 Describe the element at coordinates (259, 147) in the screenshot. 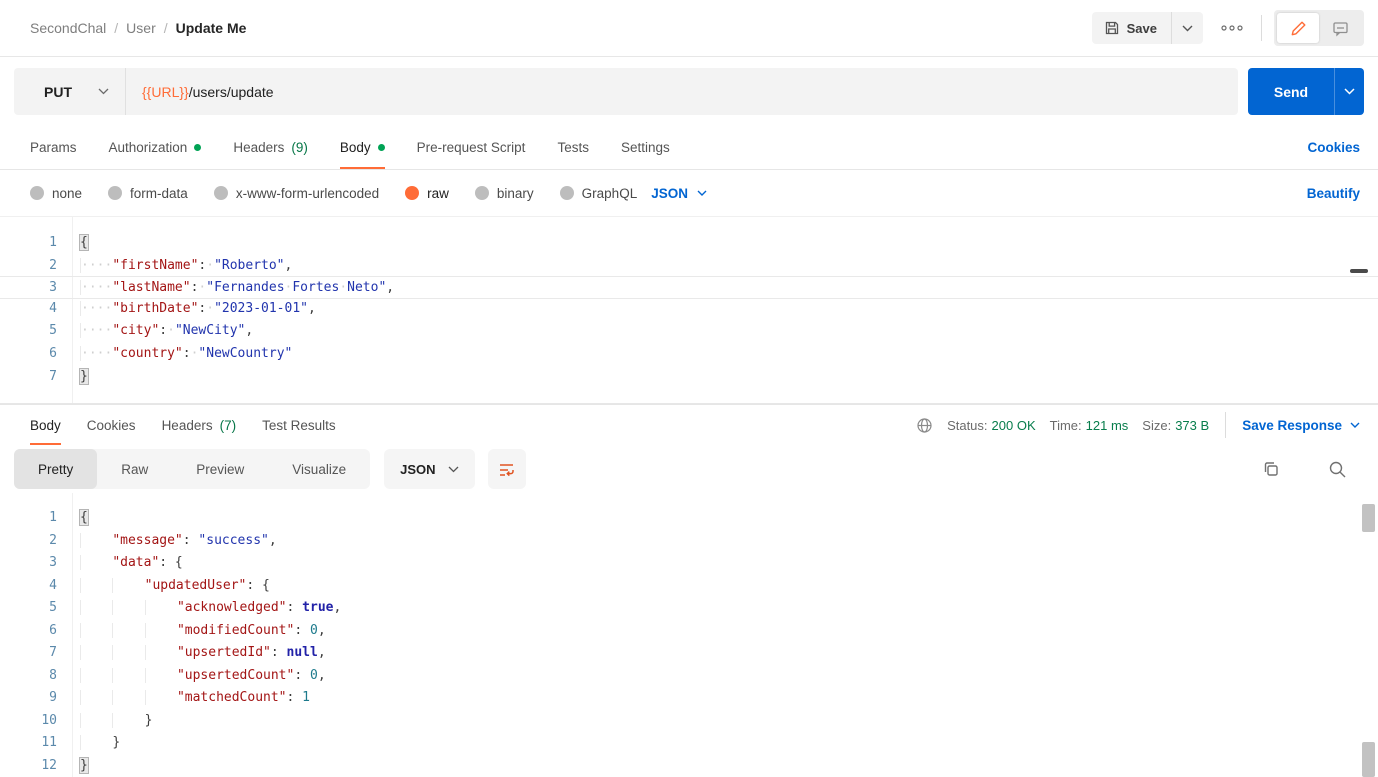

I see `tab-headers-label: Headers` at that location.